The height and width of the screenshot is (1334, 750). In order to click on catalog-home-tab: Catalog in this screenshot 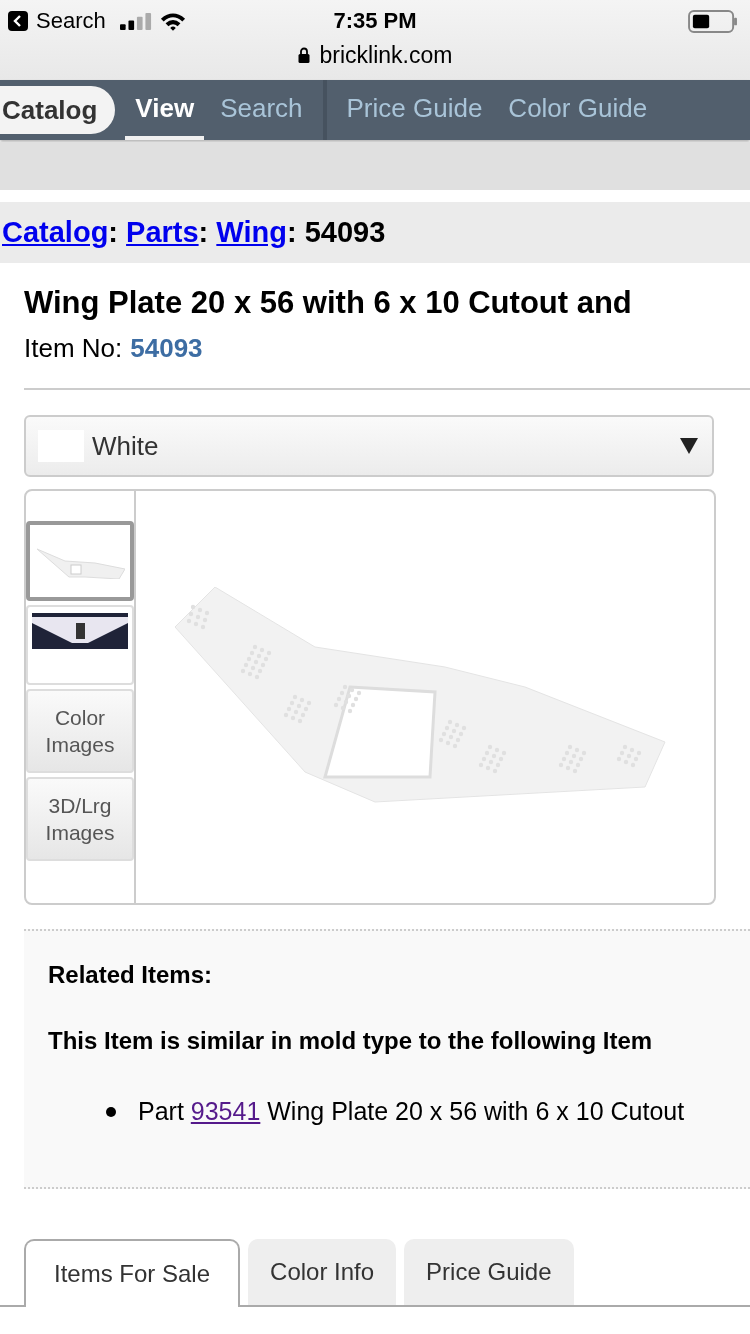, I will do `click(58, 110)`.